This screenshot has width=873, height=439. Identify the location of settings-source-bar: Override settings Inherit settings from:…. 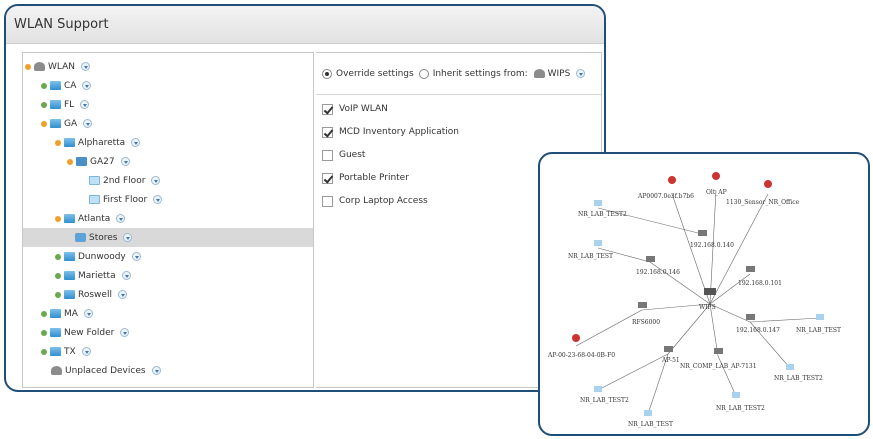
(458, 74).